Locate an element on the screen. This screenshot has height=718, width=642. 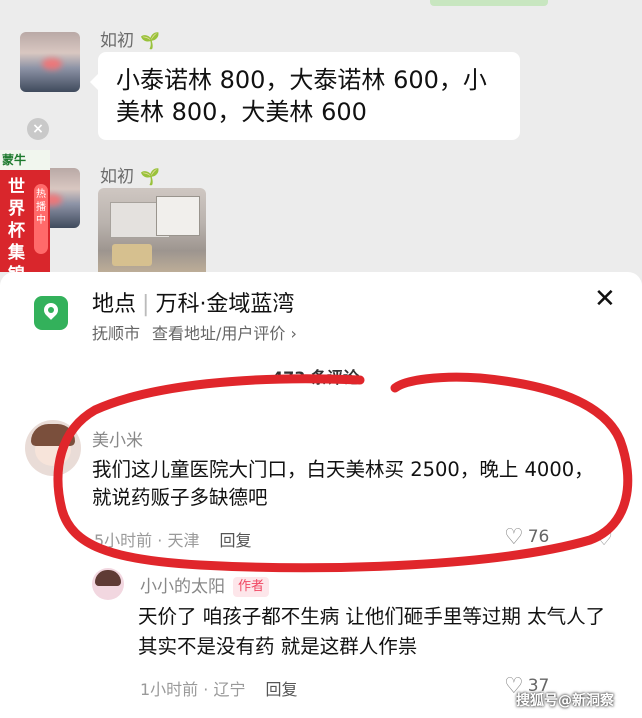
ad-tag: 热播中 is located at coordinates (41, 219).